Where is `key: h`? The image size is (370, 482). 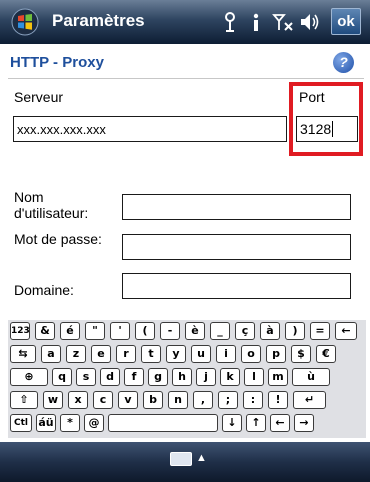 key: h is located at coordinates (182, 377).